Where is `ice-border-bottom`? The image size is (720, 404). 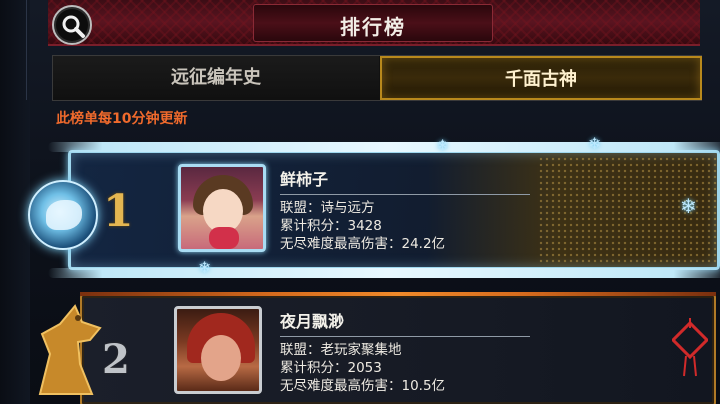 ice-border-bottom is located at coordinates (384, 273).